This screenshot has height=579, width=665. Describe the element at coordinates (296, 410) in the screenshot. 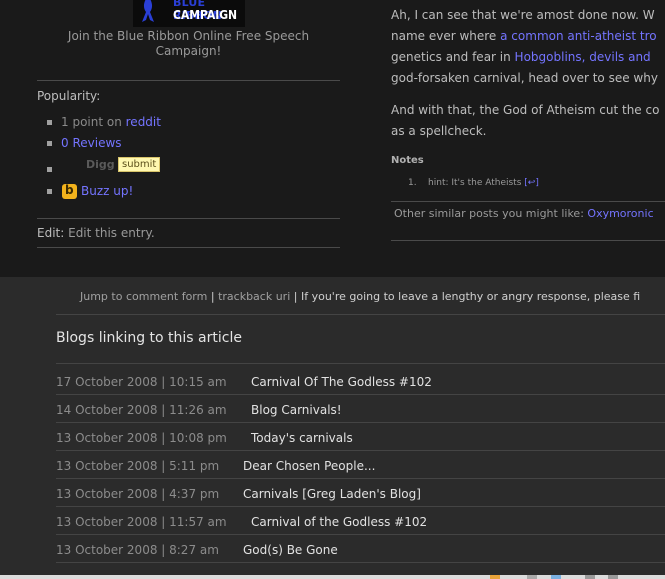

I see `blog-link: Blog Carnivals!` at that location.